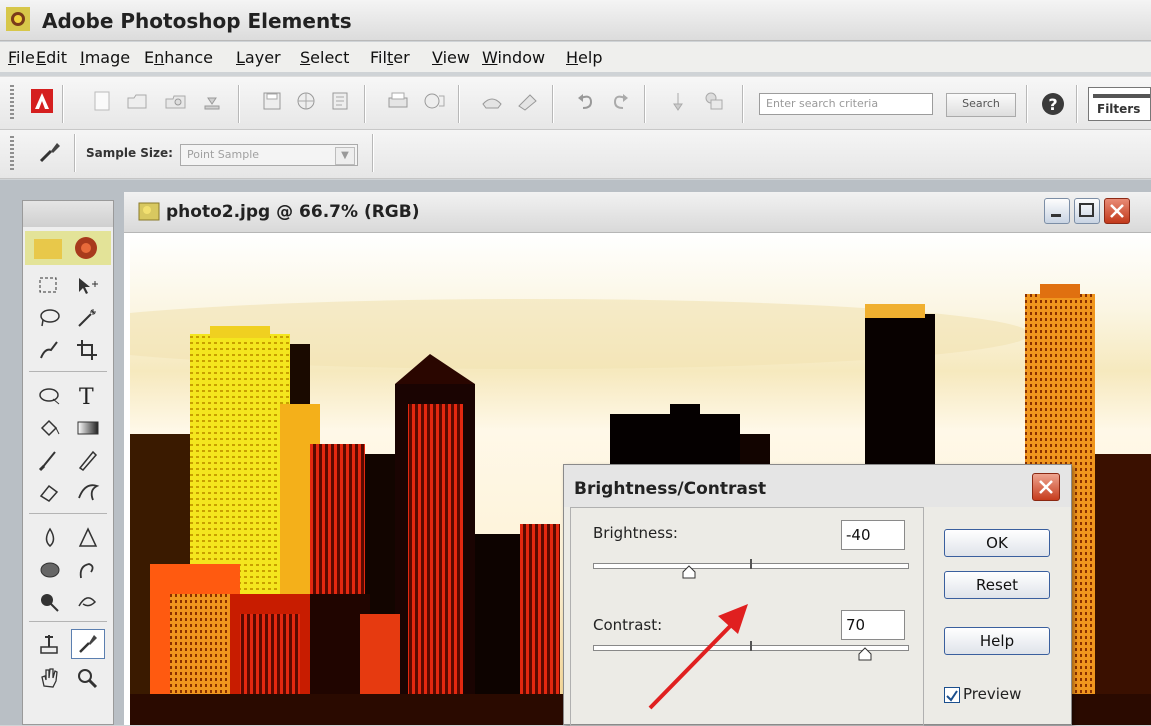 The image size is (1151, 726). I want to click on sample-size-value: Point Sample, so click(223, 154).